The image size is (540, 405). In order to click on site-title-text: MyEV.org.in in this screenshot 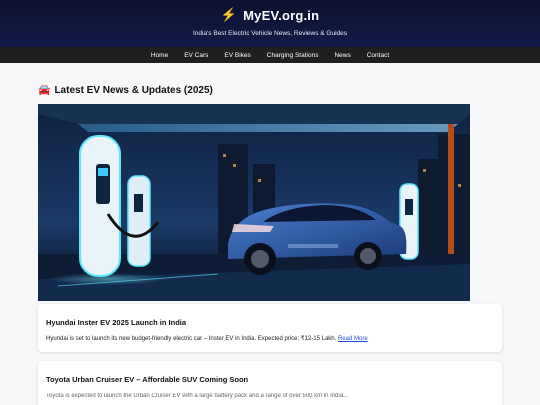, I will do `click(281, 15)`.